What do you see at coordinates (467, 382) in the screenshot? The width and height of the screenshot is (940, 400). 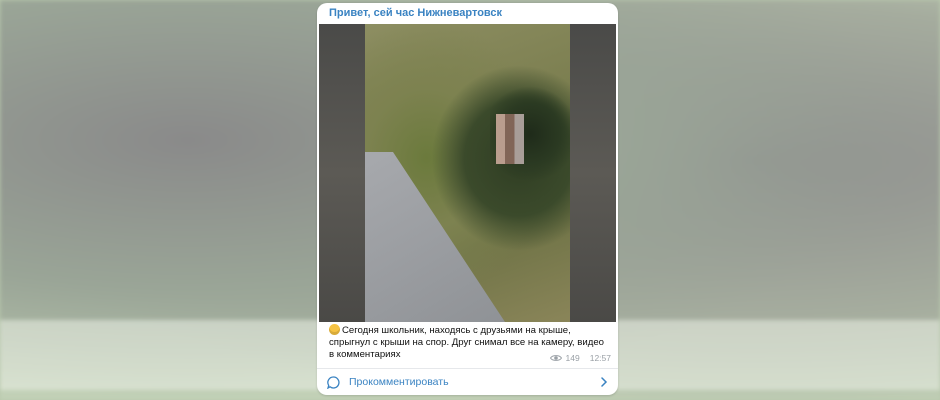 I see `comment-button: Прокомментировать` at bounding box center [467, 382].